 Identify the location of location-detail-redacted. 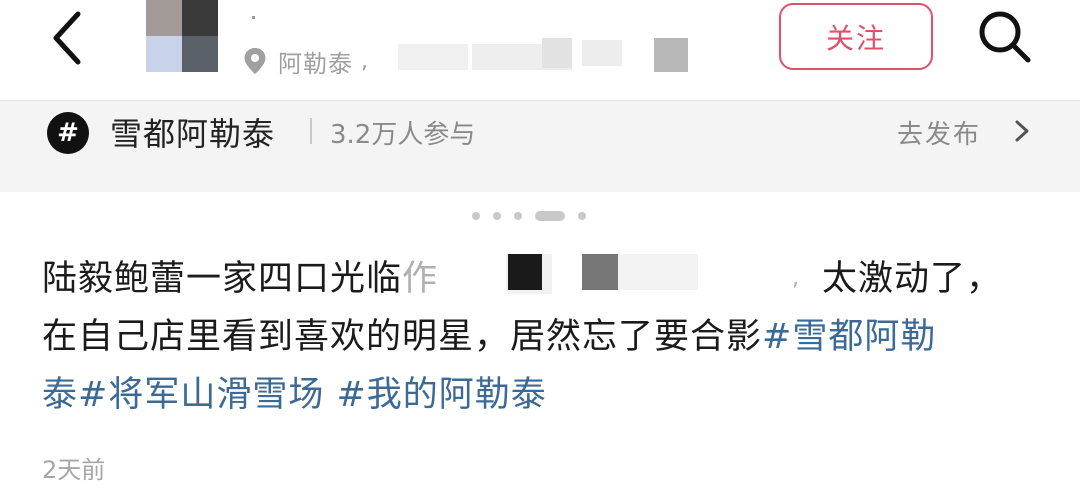
(563, 54).